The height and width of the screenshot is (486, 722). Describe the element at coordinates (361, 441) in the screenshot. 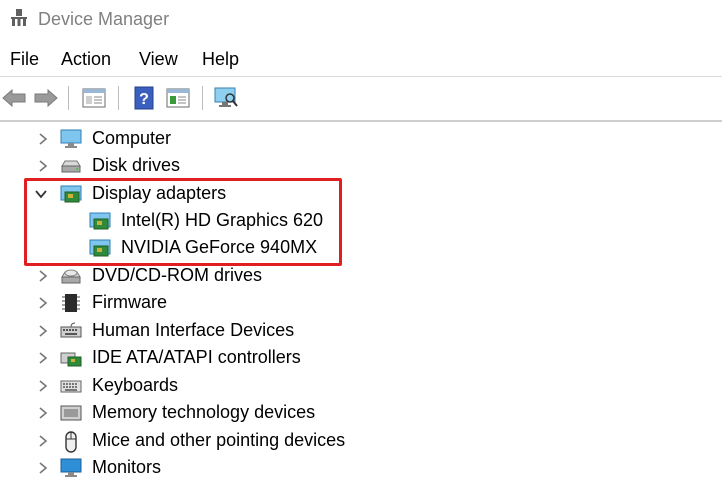

I see `tree-item-mice-pointing: Mice and other pointing devices` at that location.